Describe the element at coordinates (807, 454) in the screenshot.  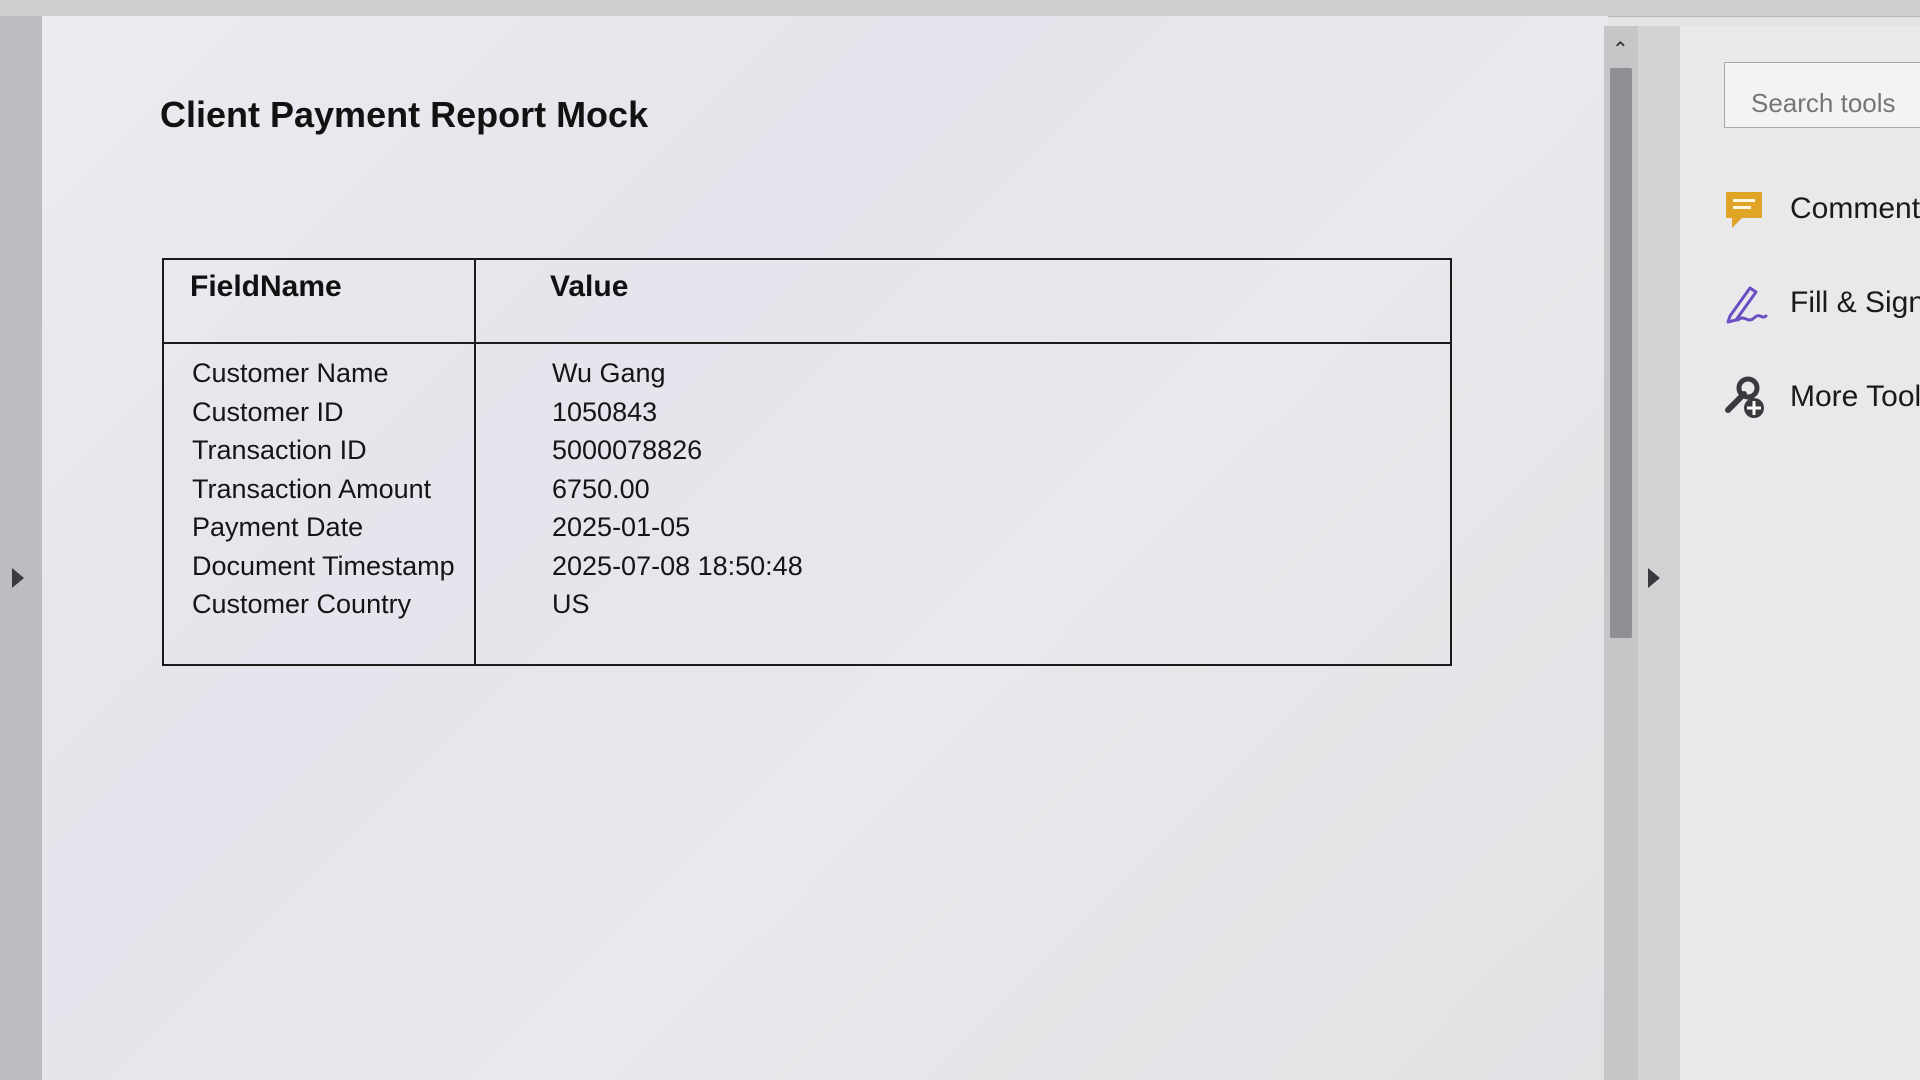
I see `table-row: Transaction ID 5000078826` at that location.